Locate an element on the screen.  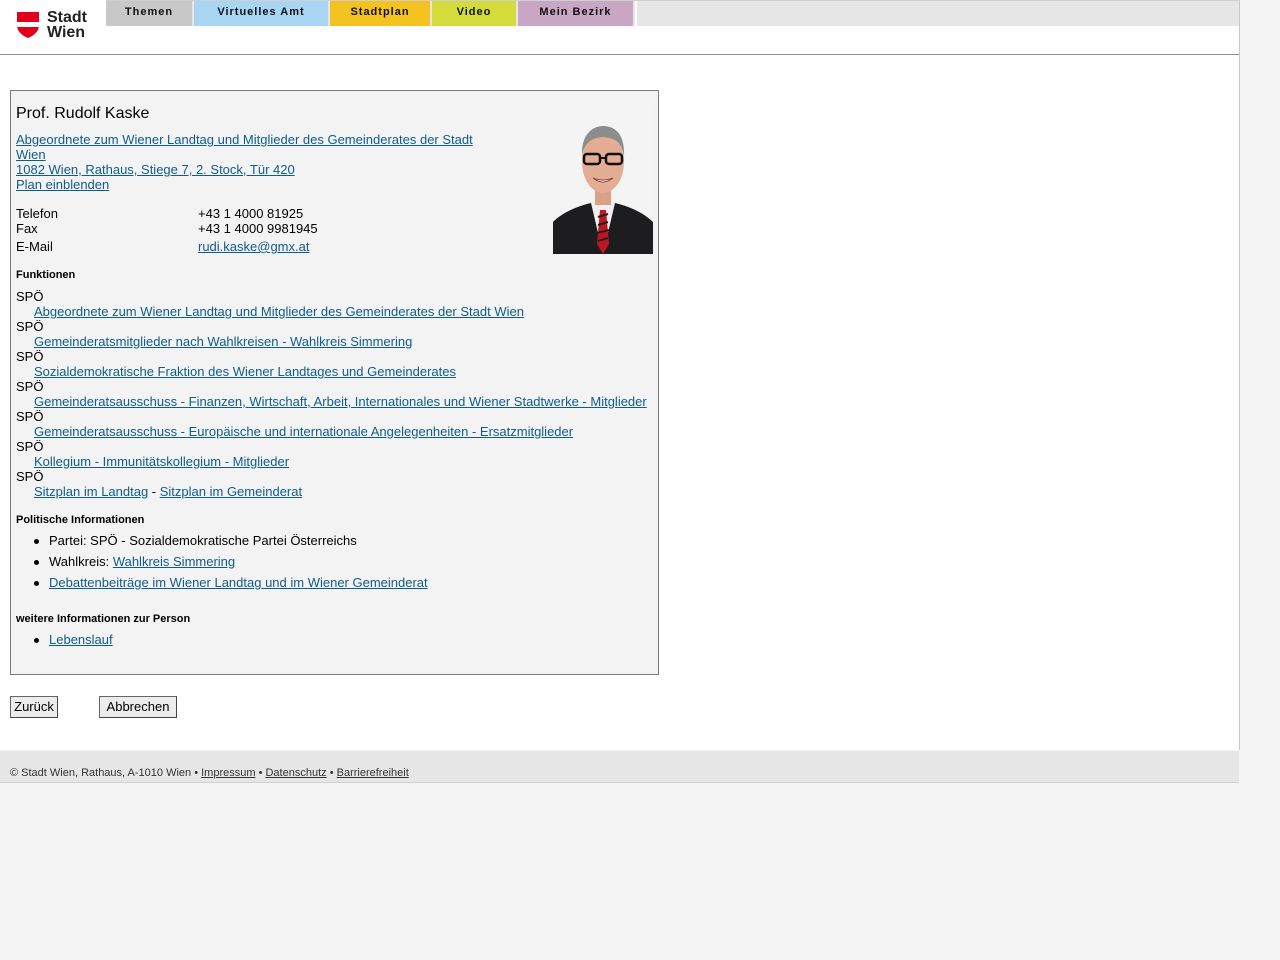
list-item: Wahlkreis: Wahlkreis Simmering is located at coordinates (222, 564).